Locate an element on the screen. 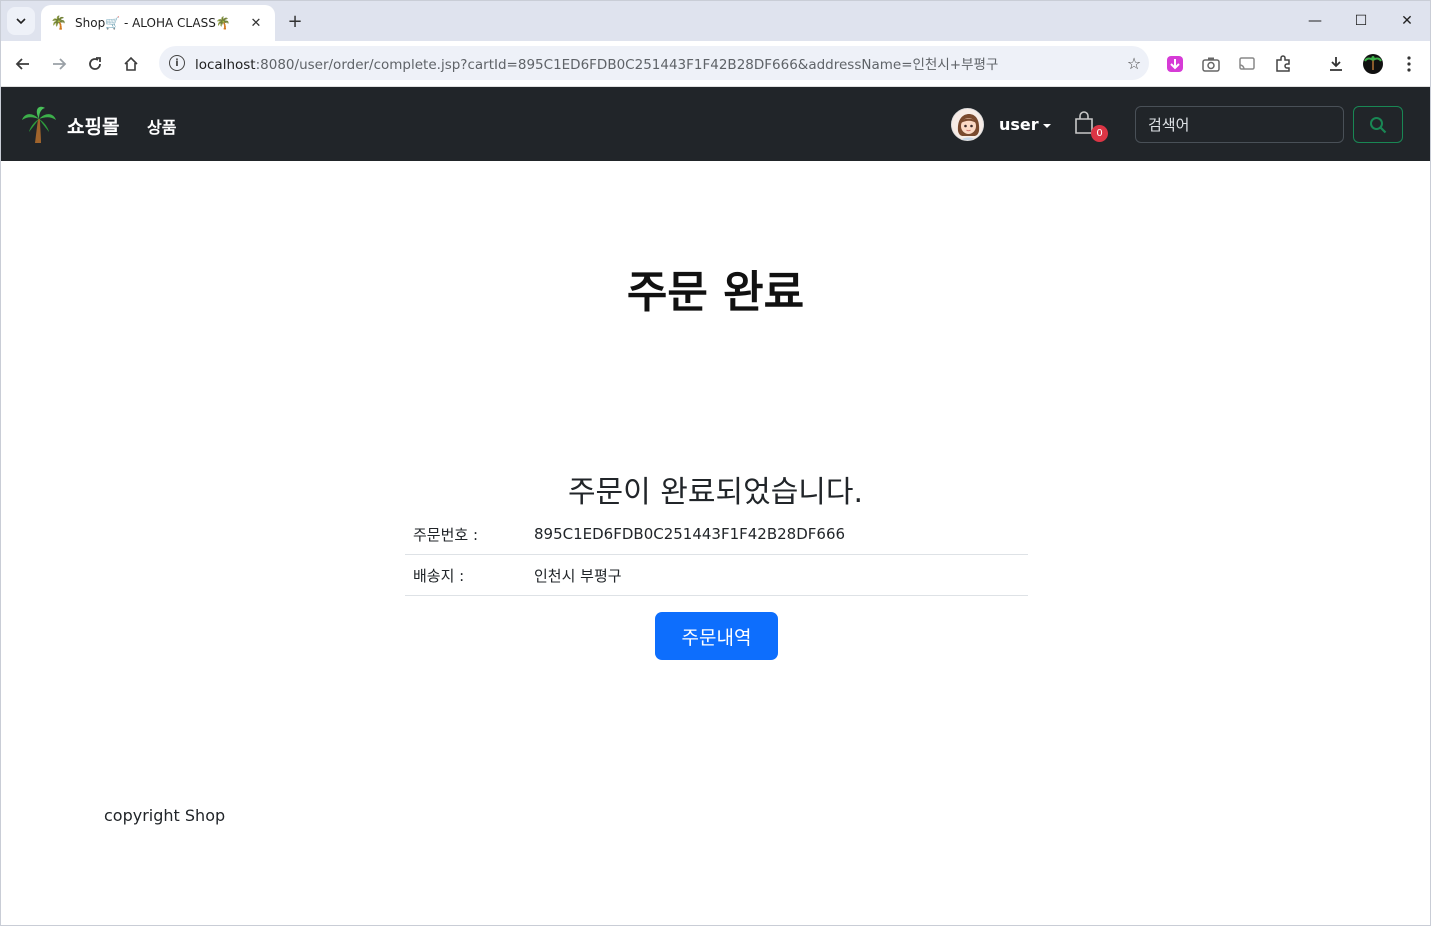  order-number-label: 주문번호 : is located at coordinates (446, 534).